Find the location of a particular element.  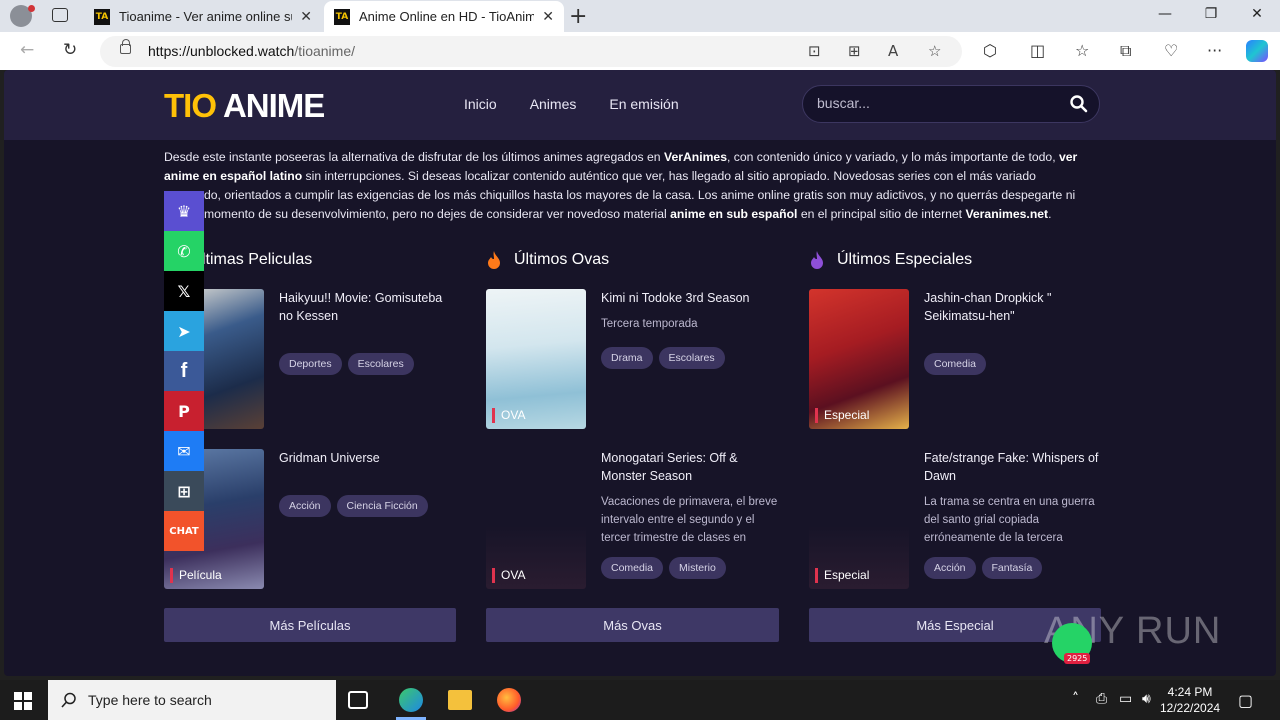

file-explorer-icon is located at coordinates (460, 700).